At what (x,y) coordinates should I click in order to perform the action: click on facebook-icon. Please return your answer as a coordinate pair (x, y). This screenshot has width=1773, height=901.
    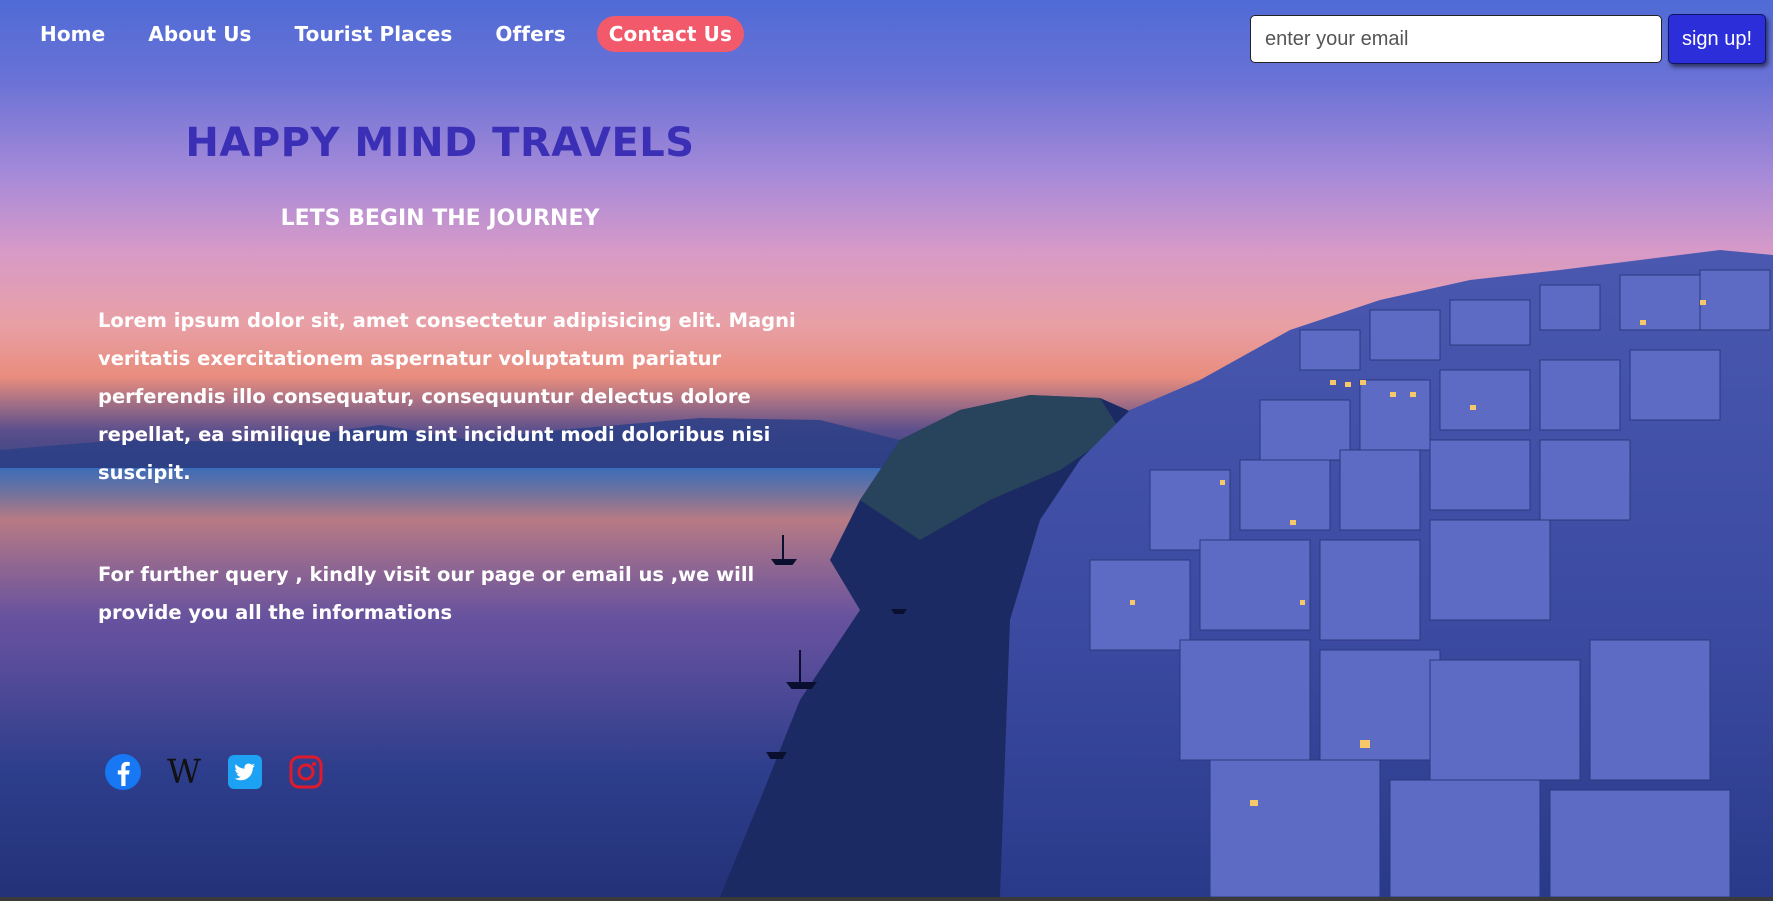
    Looking at the image, I should click on (123, 772).